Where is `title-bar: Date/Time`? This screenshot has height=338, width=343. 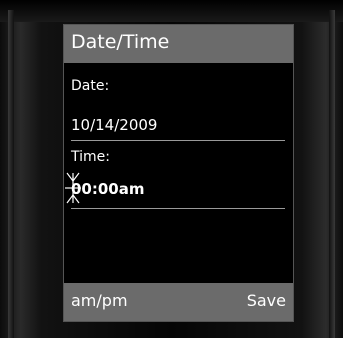
title-bar: Date/Time is located at coordinates (178, 44).